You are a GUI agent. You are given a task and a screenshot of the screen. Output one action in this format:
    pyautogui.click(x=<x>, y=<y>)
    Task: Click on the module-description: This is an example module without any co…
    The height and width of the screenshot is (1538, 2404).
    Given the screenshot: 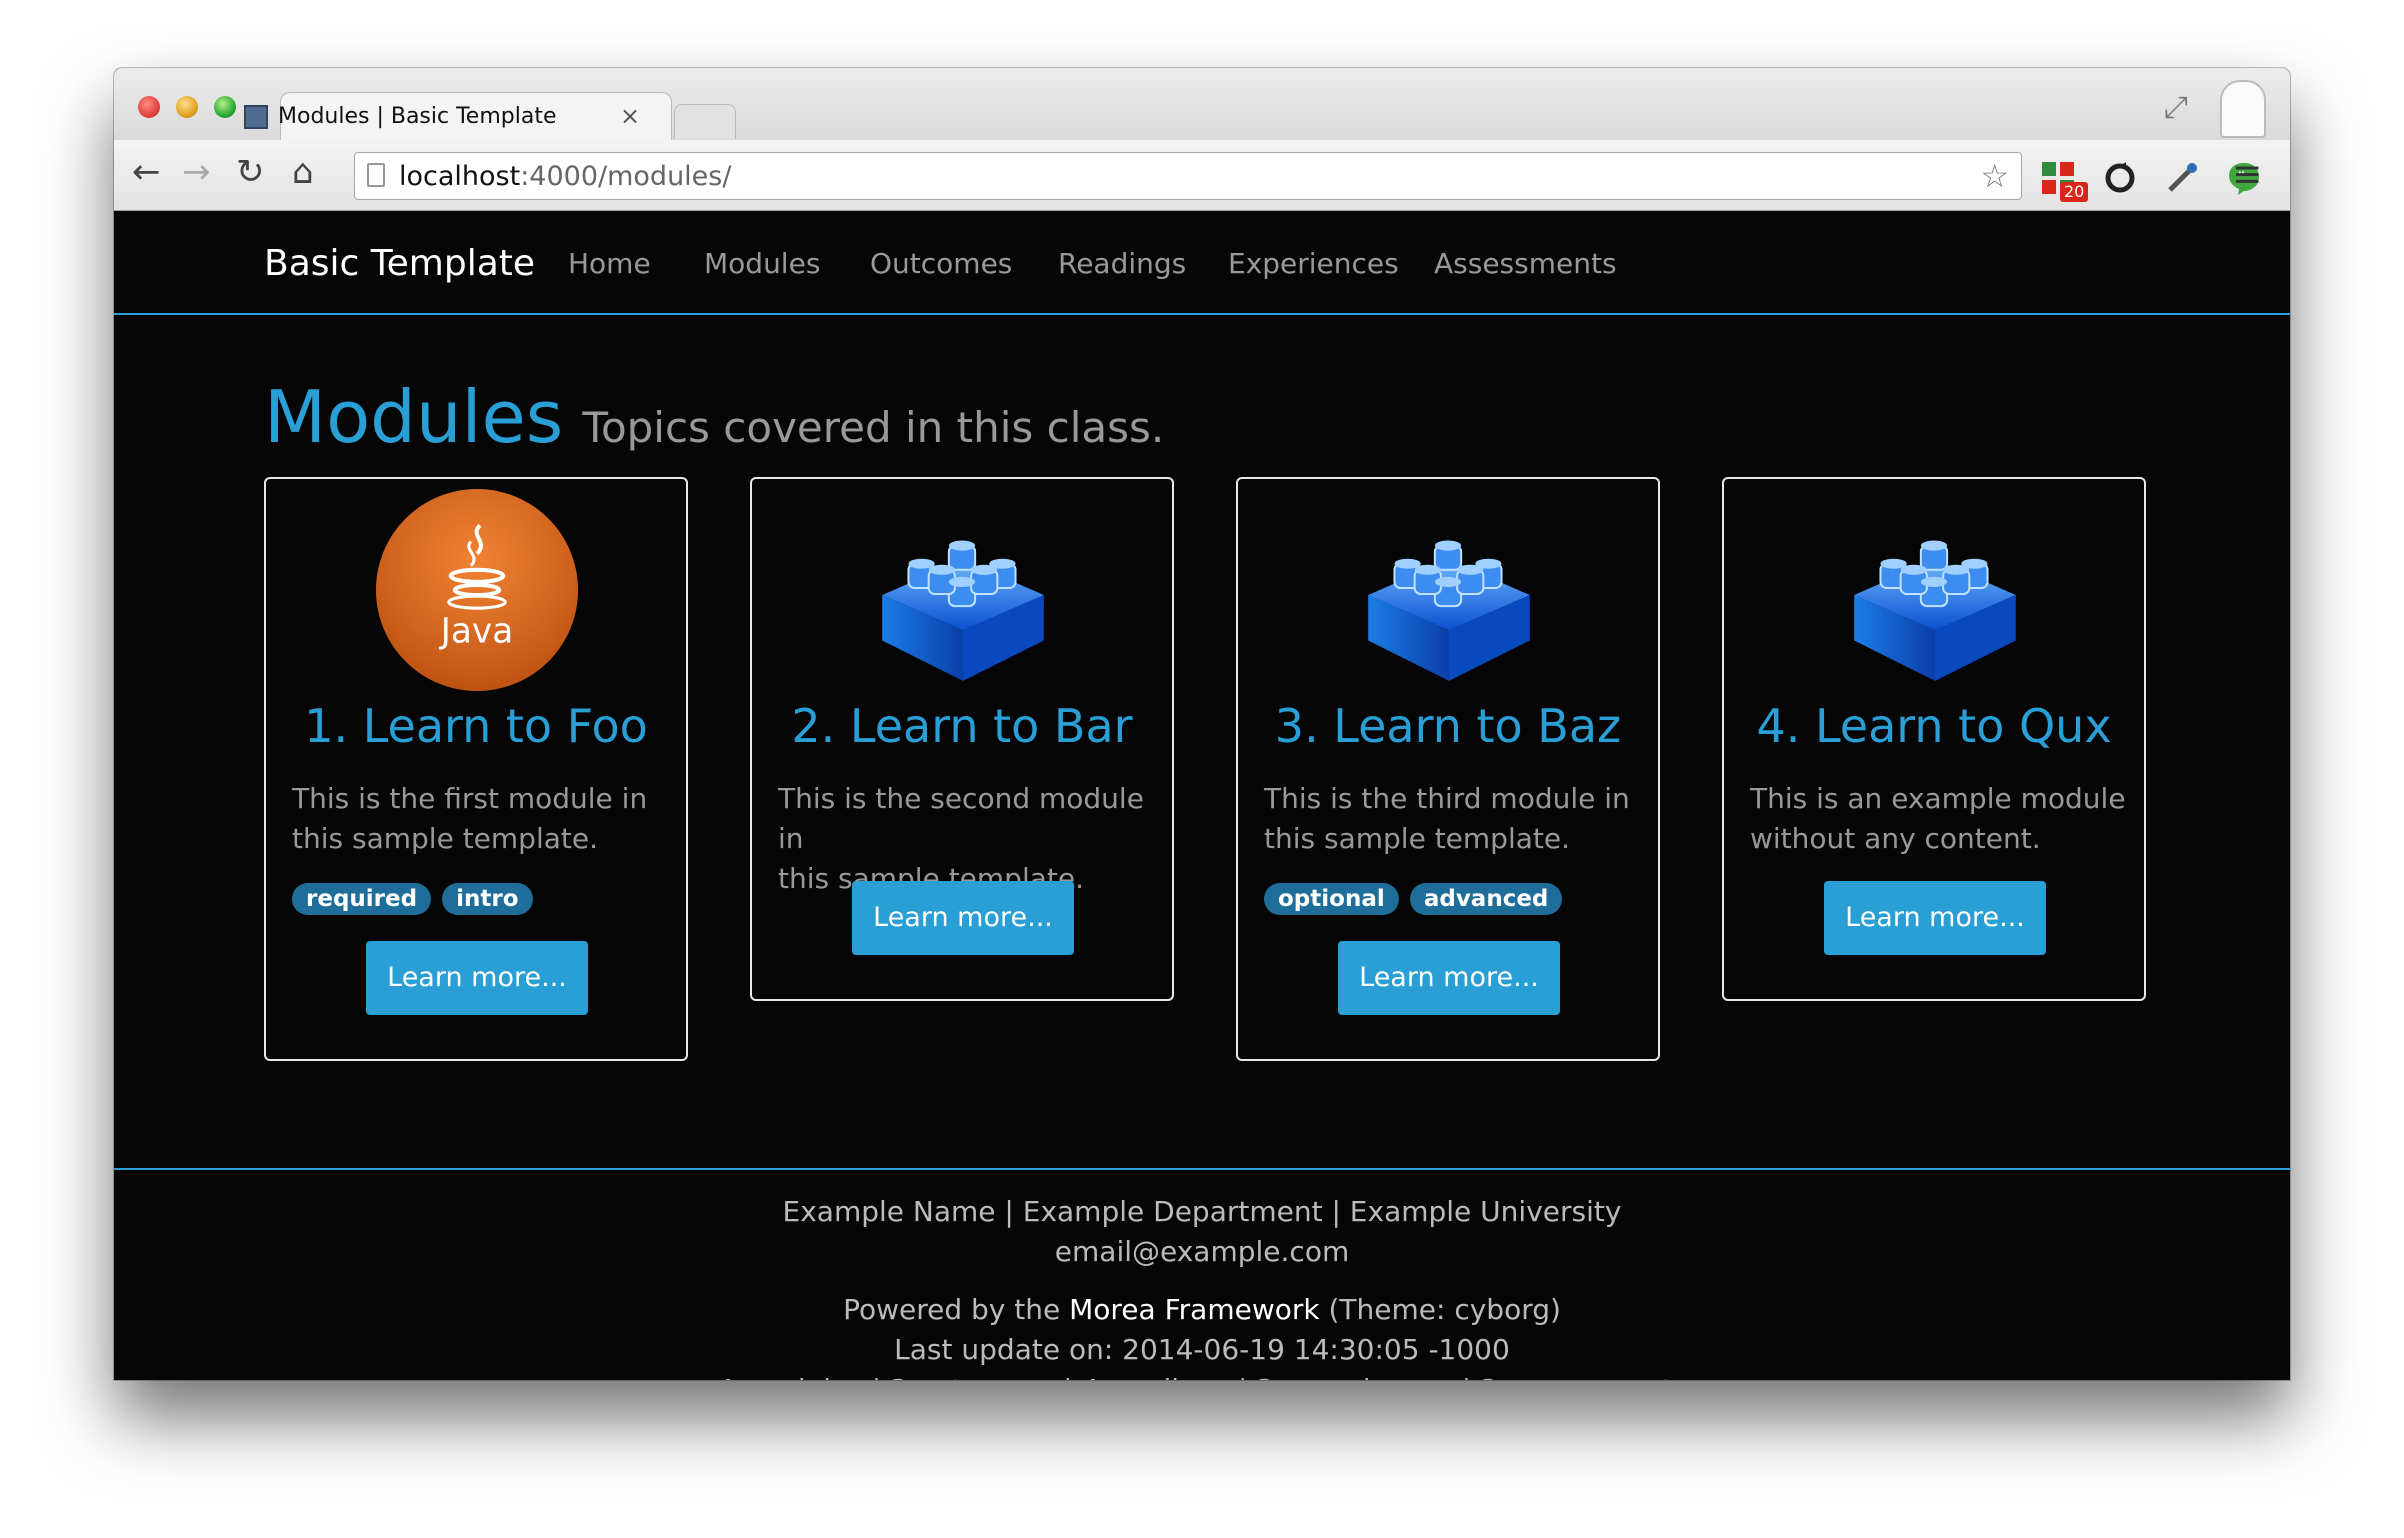 What is the action you would take?
    pyautogui.click(x=1940, y=819)
    